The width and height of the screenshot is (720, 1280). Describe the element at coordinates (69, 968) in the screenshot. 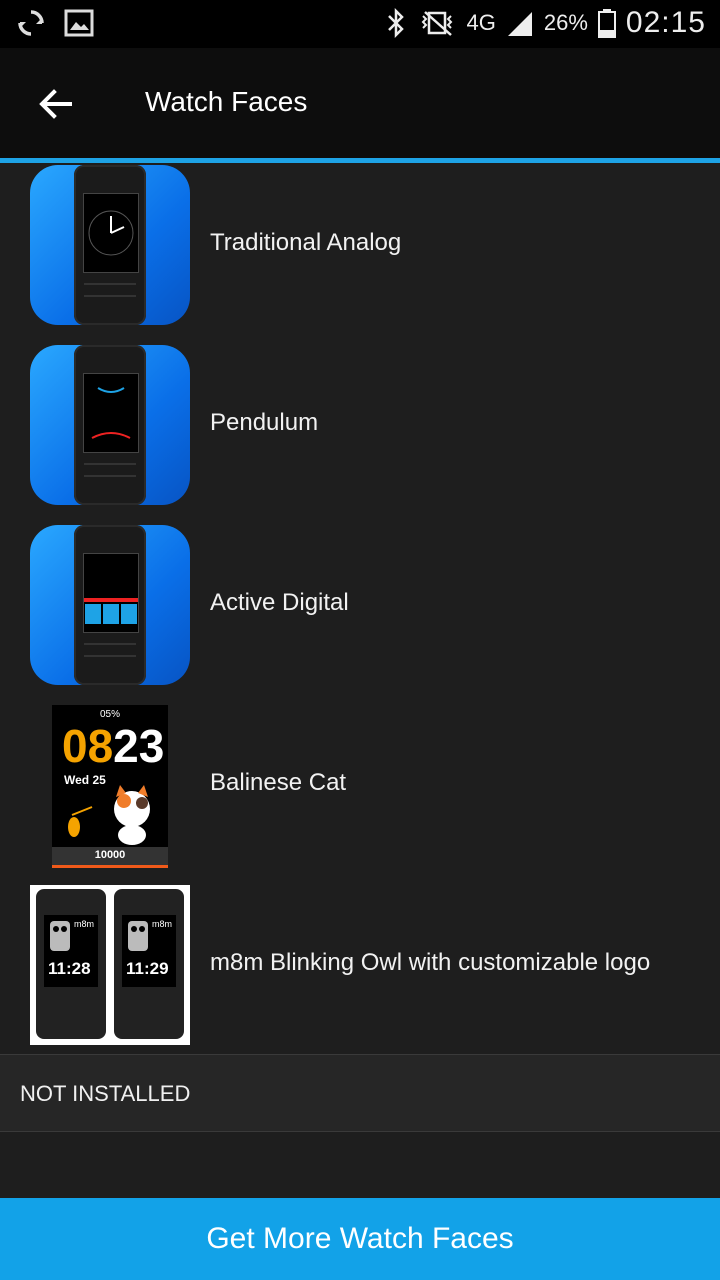

I see `owl-time-1: 11:28` at that location.